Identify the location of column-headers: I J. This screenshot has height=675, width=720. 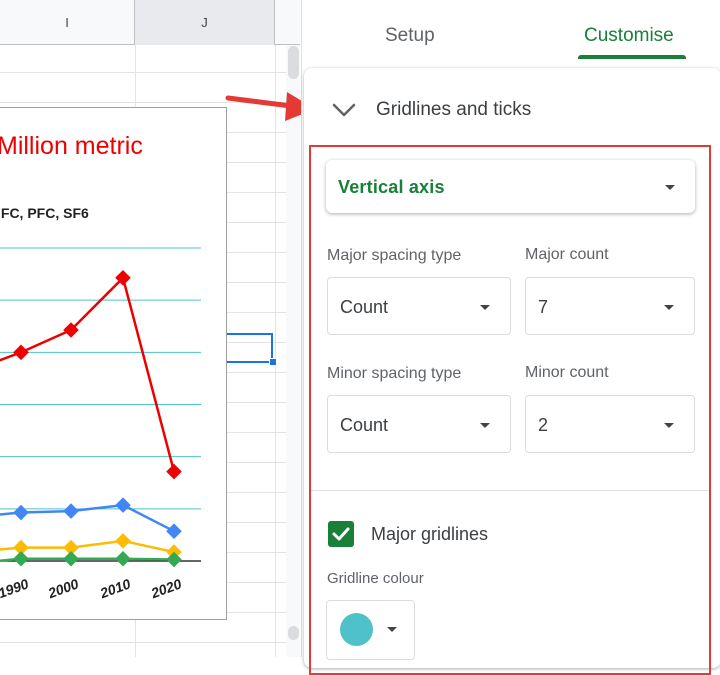
(150, 22).